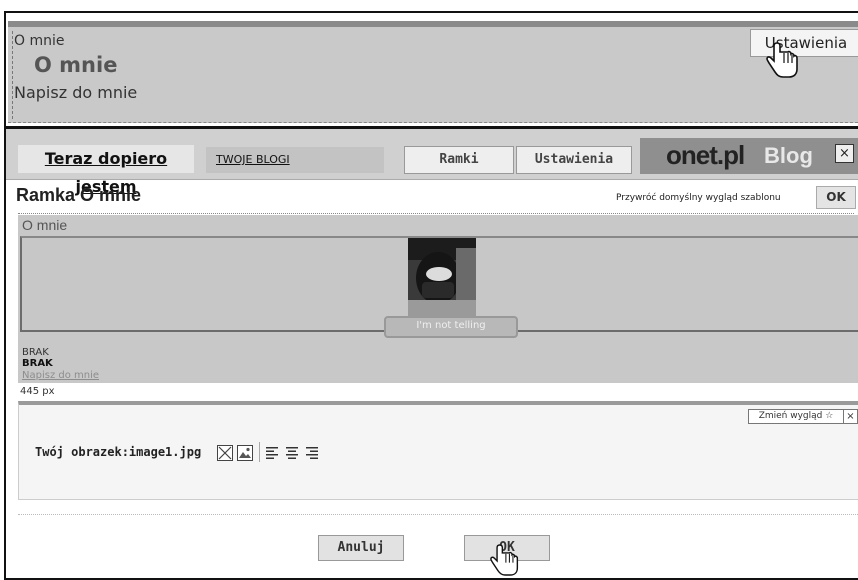 Image resolution: width=858 pixels, height=580 pixels. Describe the element at coordinates (311, 453) in the screenshot. I see `align-right-icon` at that location.